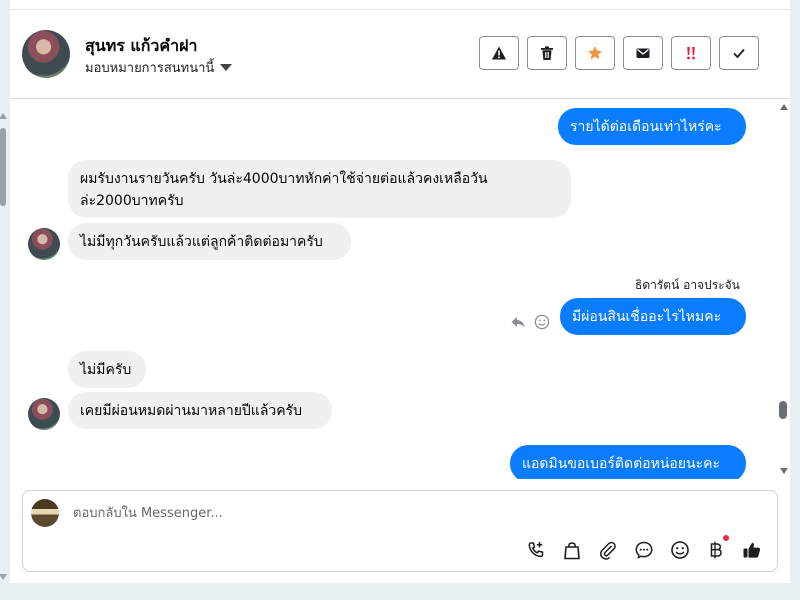 Image resolution: width=800 pixels, height=600 pixels. What do you see at coordinates (150, 68) in the screenshot?
I see `assign-label: มอบหมายการสนทนานี้` at bounding box center [150, 68].